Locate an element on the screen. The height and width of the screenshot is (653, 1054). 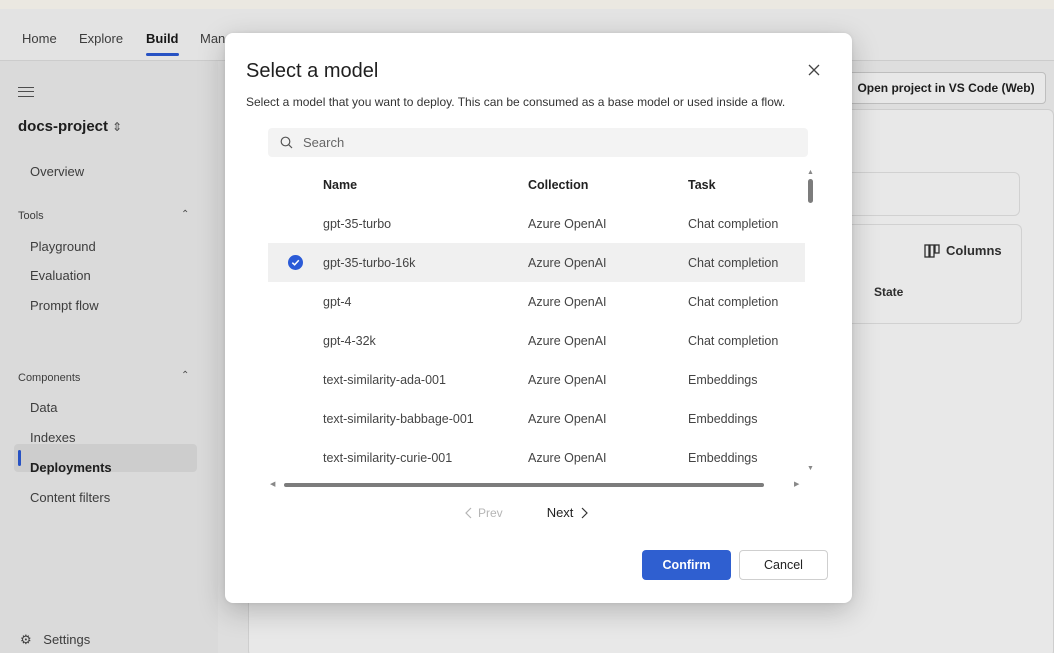
chevron-left-icon is located at coordinates (468, 512).